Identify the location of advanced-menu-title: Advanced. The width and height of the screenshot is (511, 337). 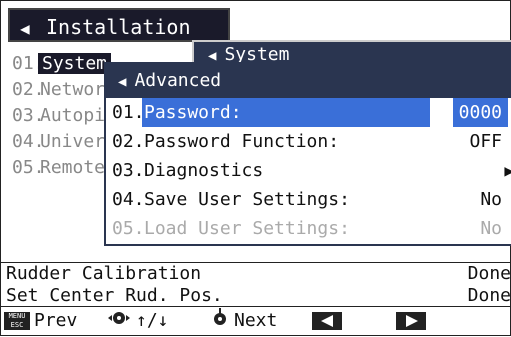
(178, 80).